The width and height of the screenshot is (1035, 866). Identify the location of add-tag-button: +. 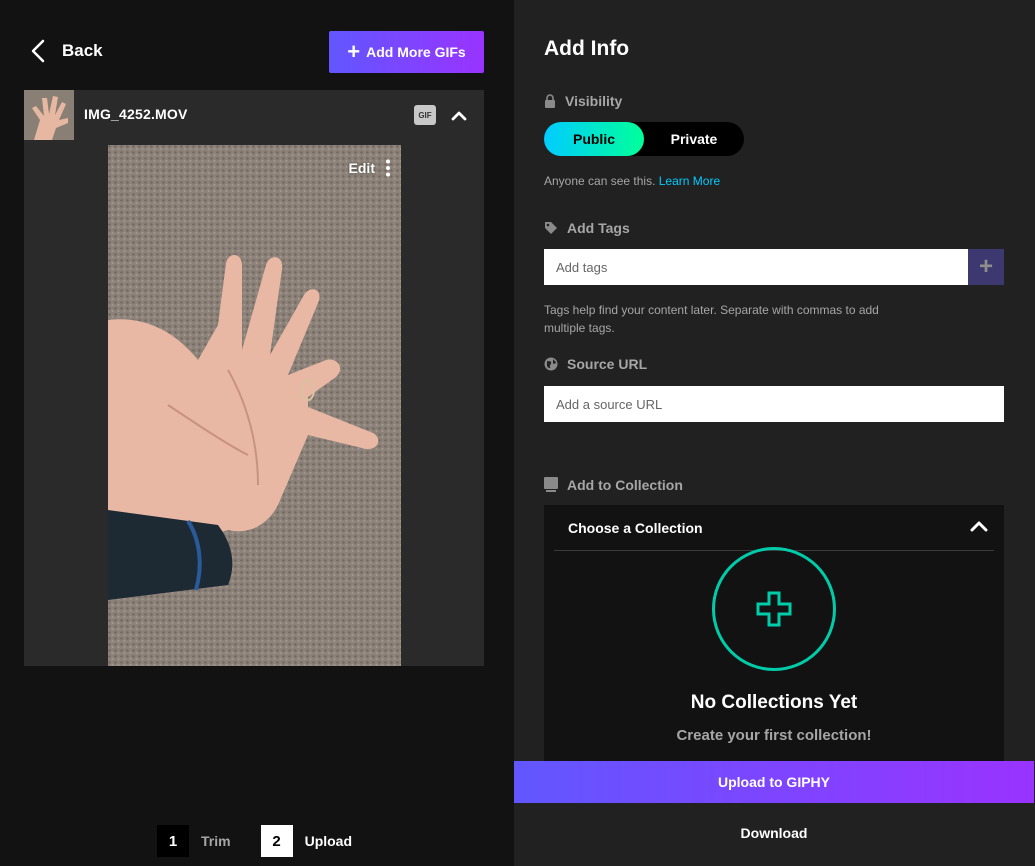
(986, 267).